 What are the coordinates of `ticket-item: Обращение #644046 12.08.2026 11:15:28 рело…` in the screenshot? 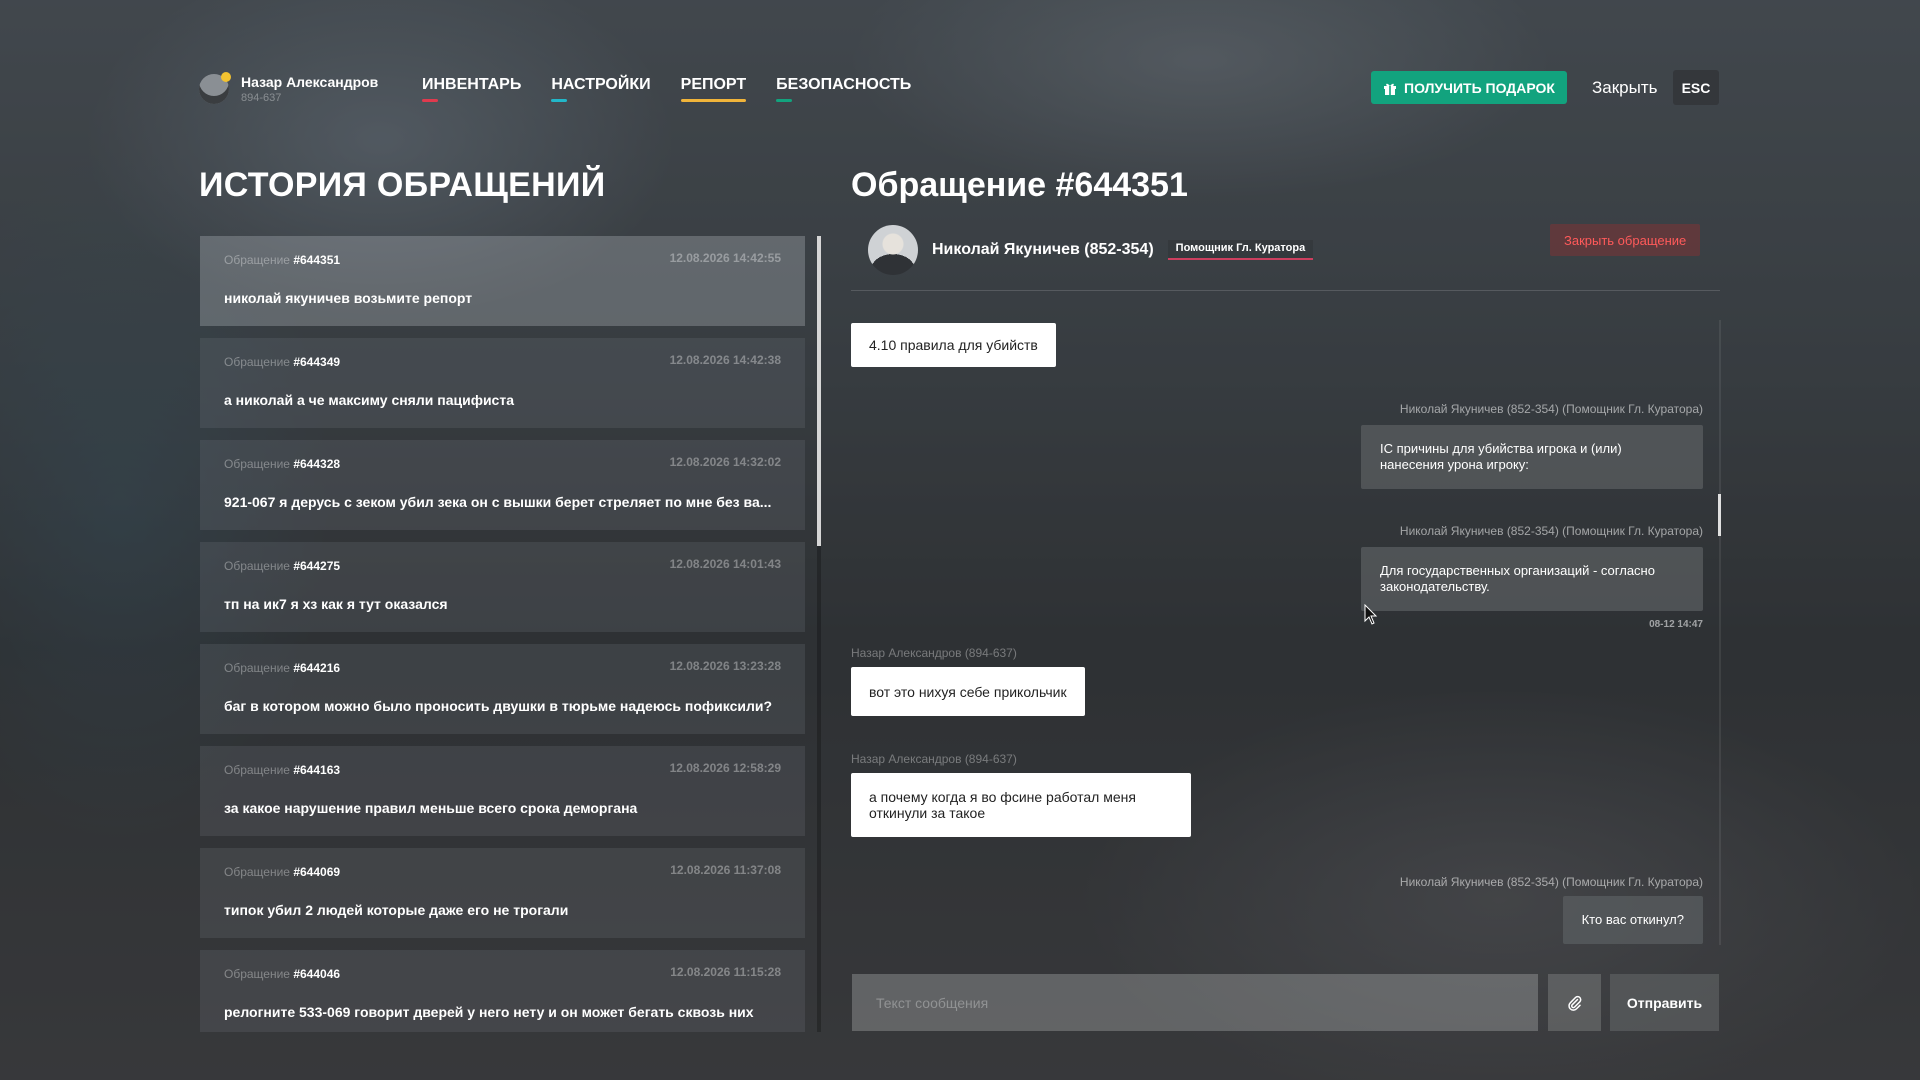 It's located at (502, 991).